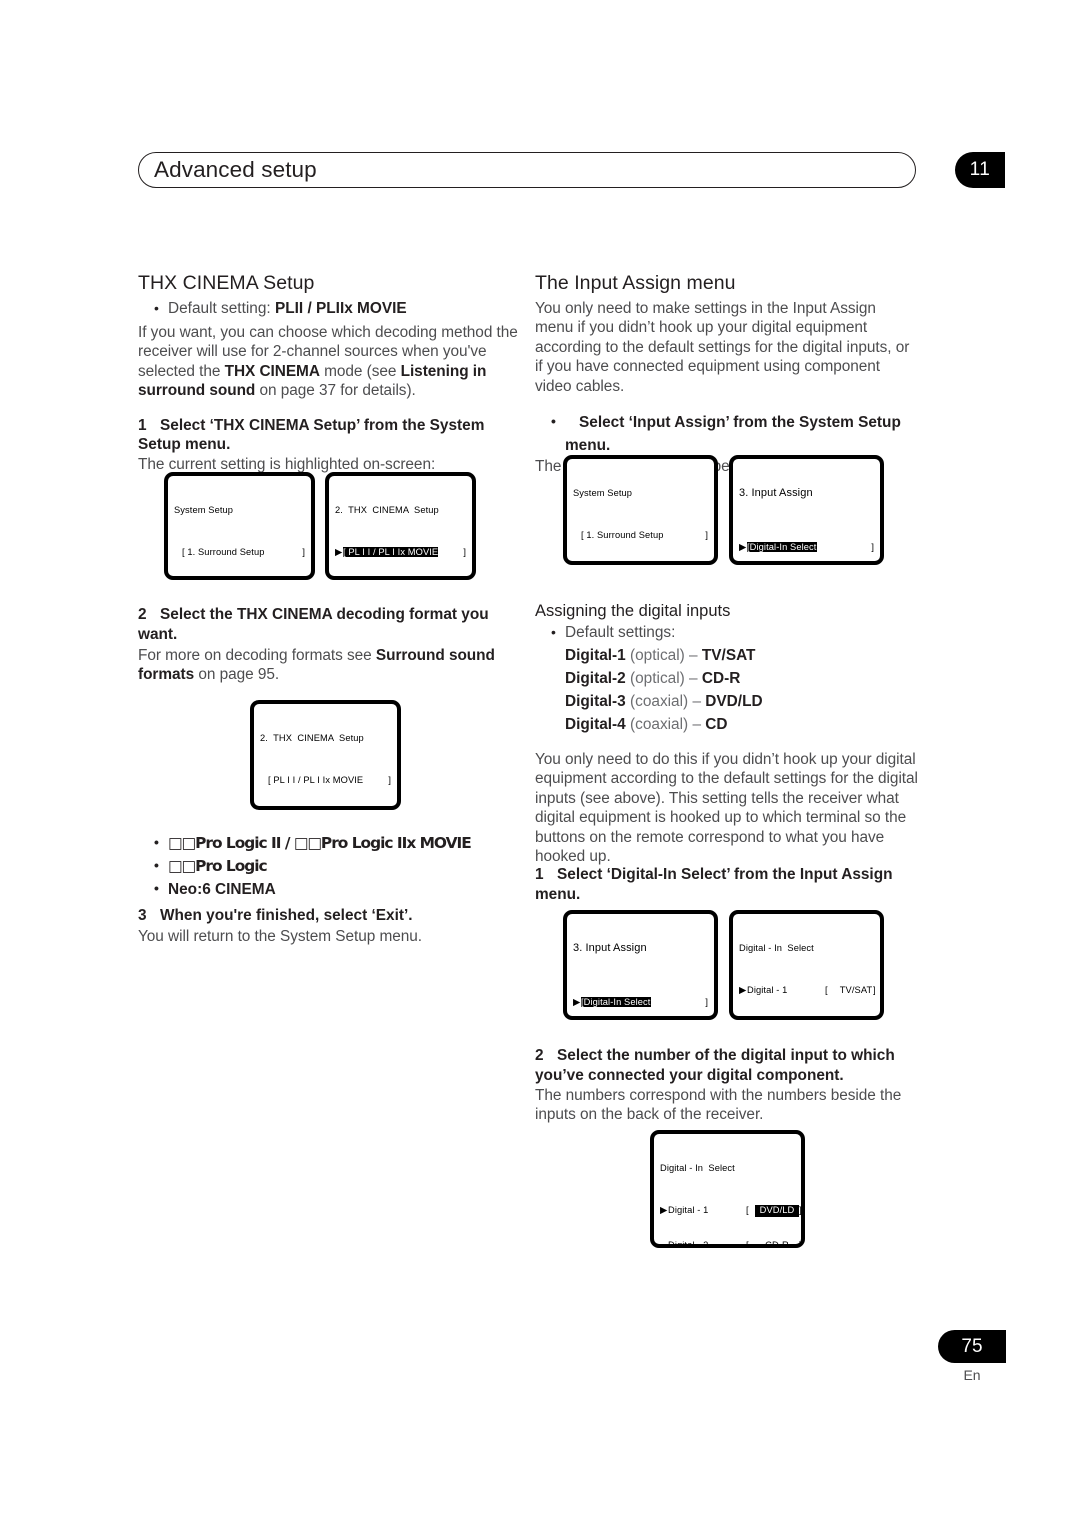 The height and width of the screenshot is (1528, 1080). What do you see at coordinates (595, 655) in the screenshot?
I see `default-setting-name: Digital-1` at bounding box center [595, 655].